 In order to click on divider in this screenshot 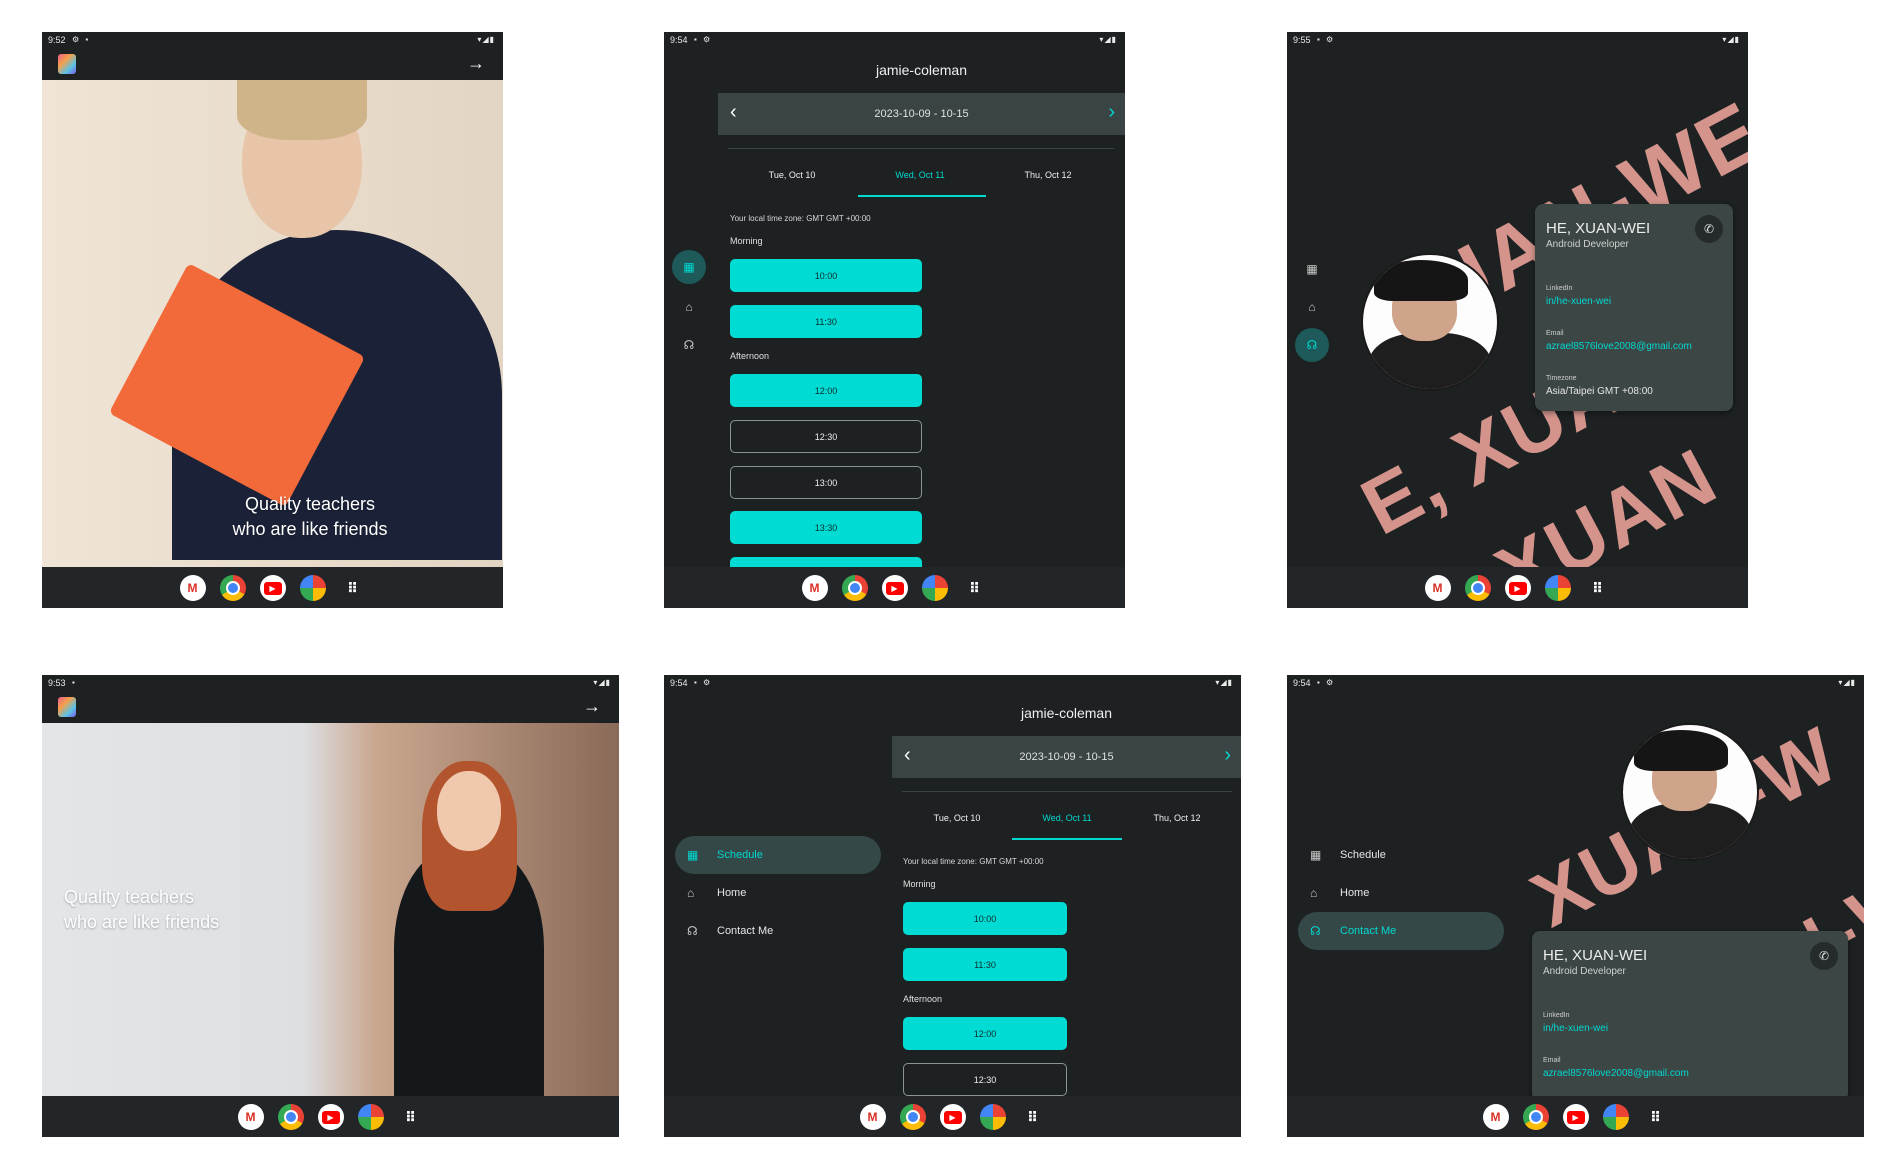, I will do `click(1067, 791)`.